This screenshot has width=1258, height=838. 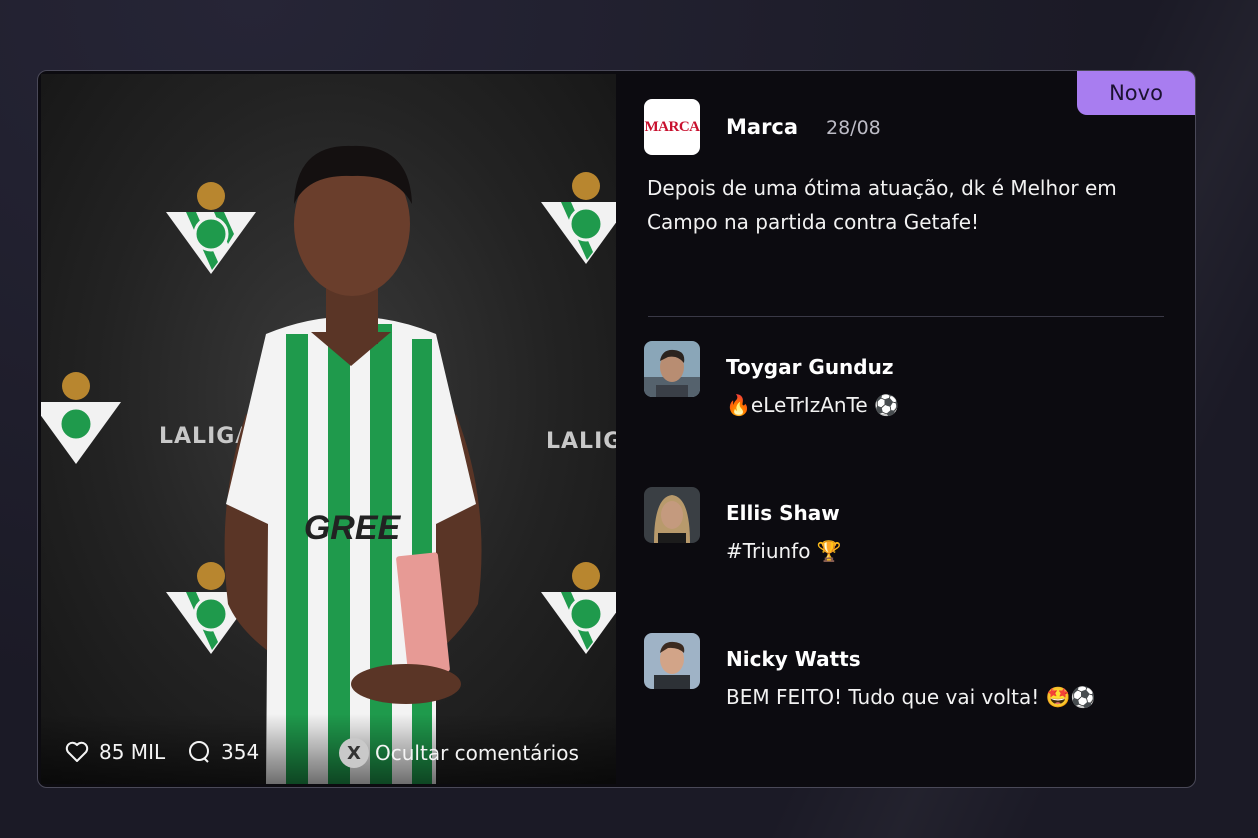 What do you see at coordinates (793, 659) in the screenshot?
I see `comment-author: Nicky Watts` at bounding box center [793, 659].